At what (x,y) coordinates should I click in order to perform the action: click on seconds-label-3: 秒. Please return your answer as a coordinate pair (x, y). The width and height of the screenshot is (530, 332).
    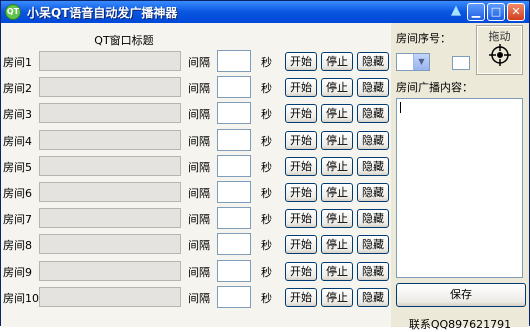
    Looking at the image, I should click on (266, 114).